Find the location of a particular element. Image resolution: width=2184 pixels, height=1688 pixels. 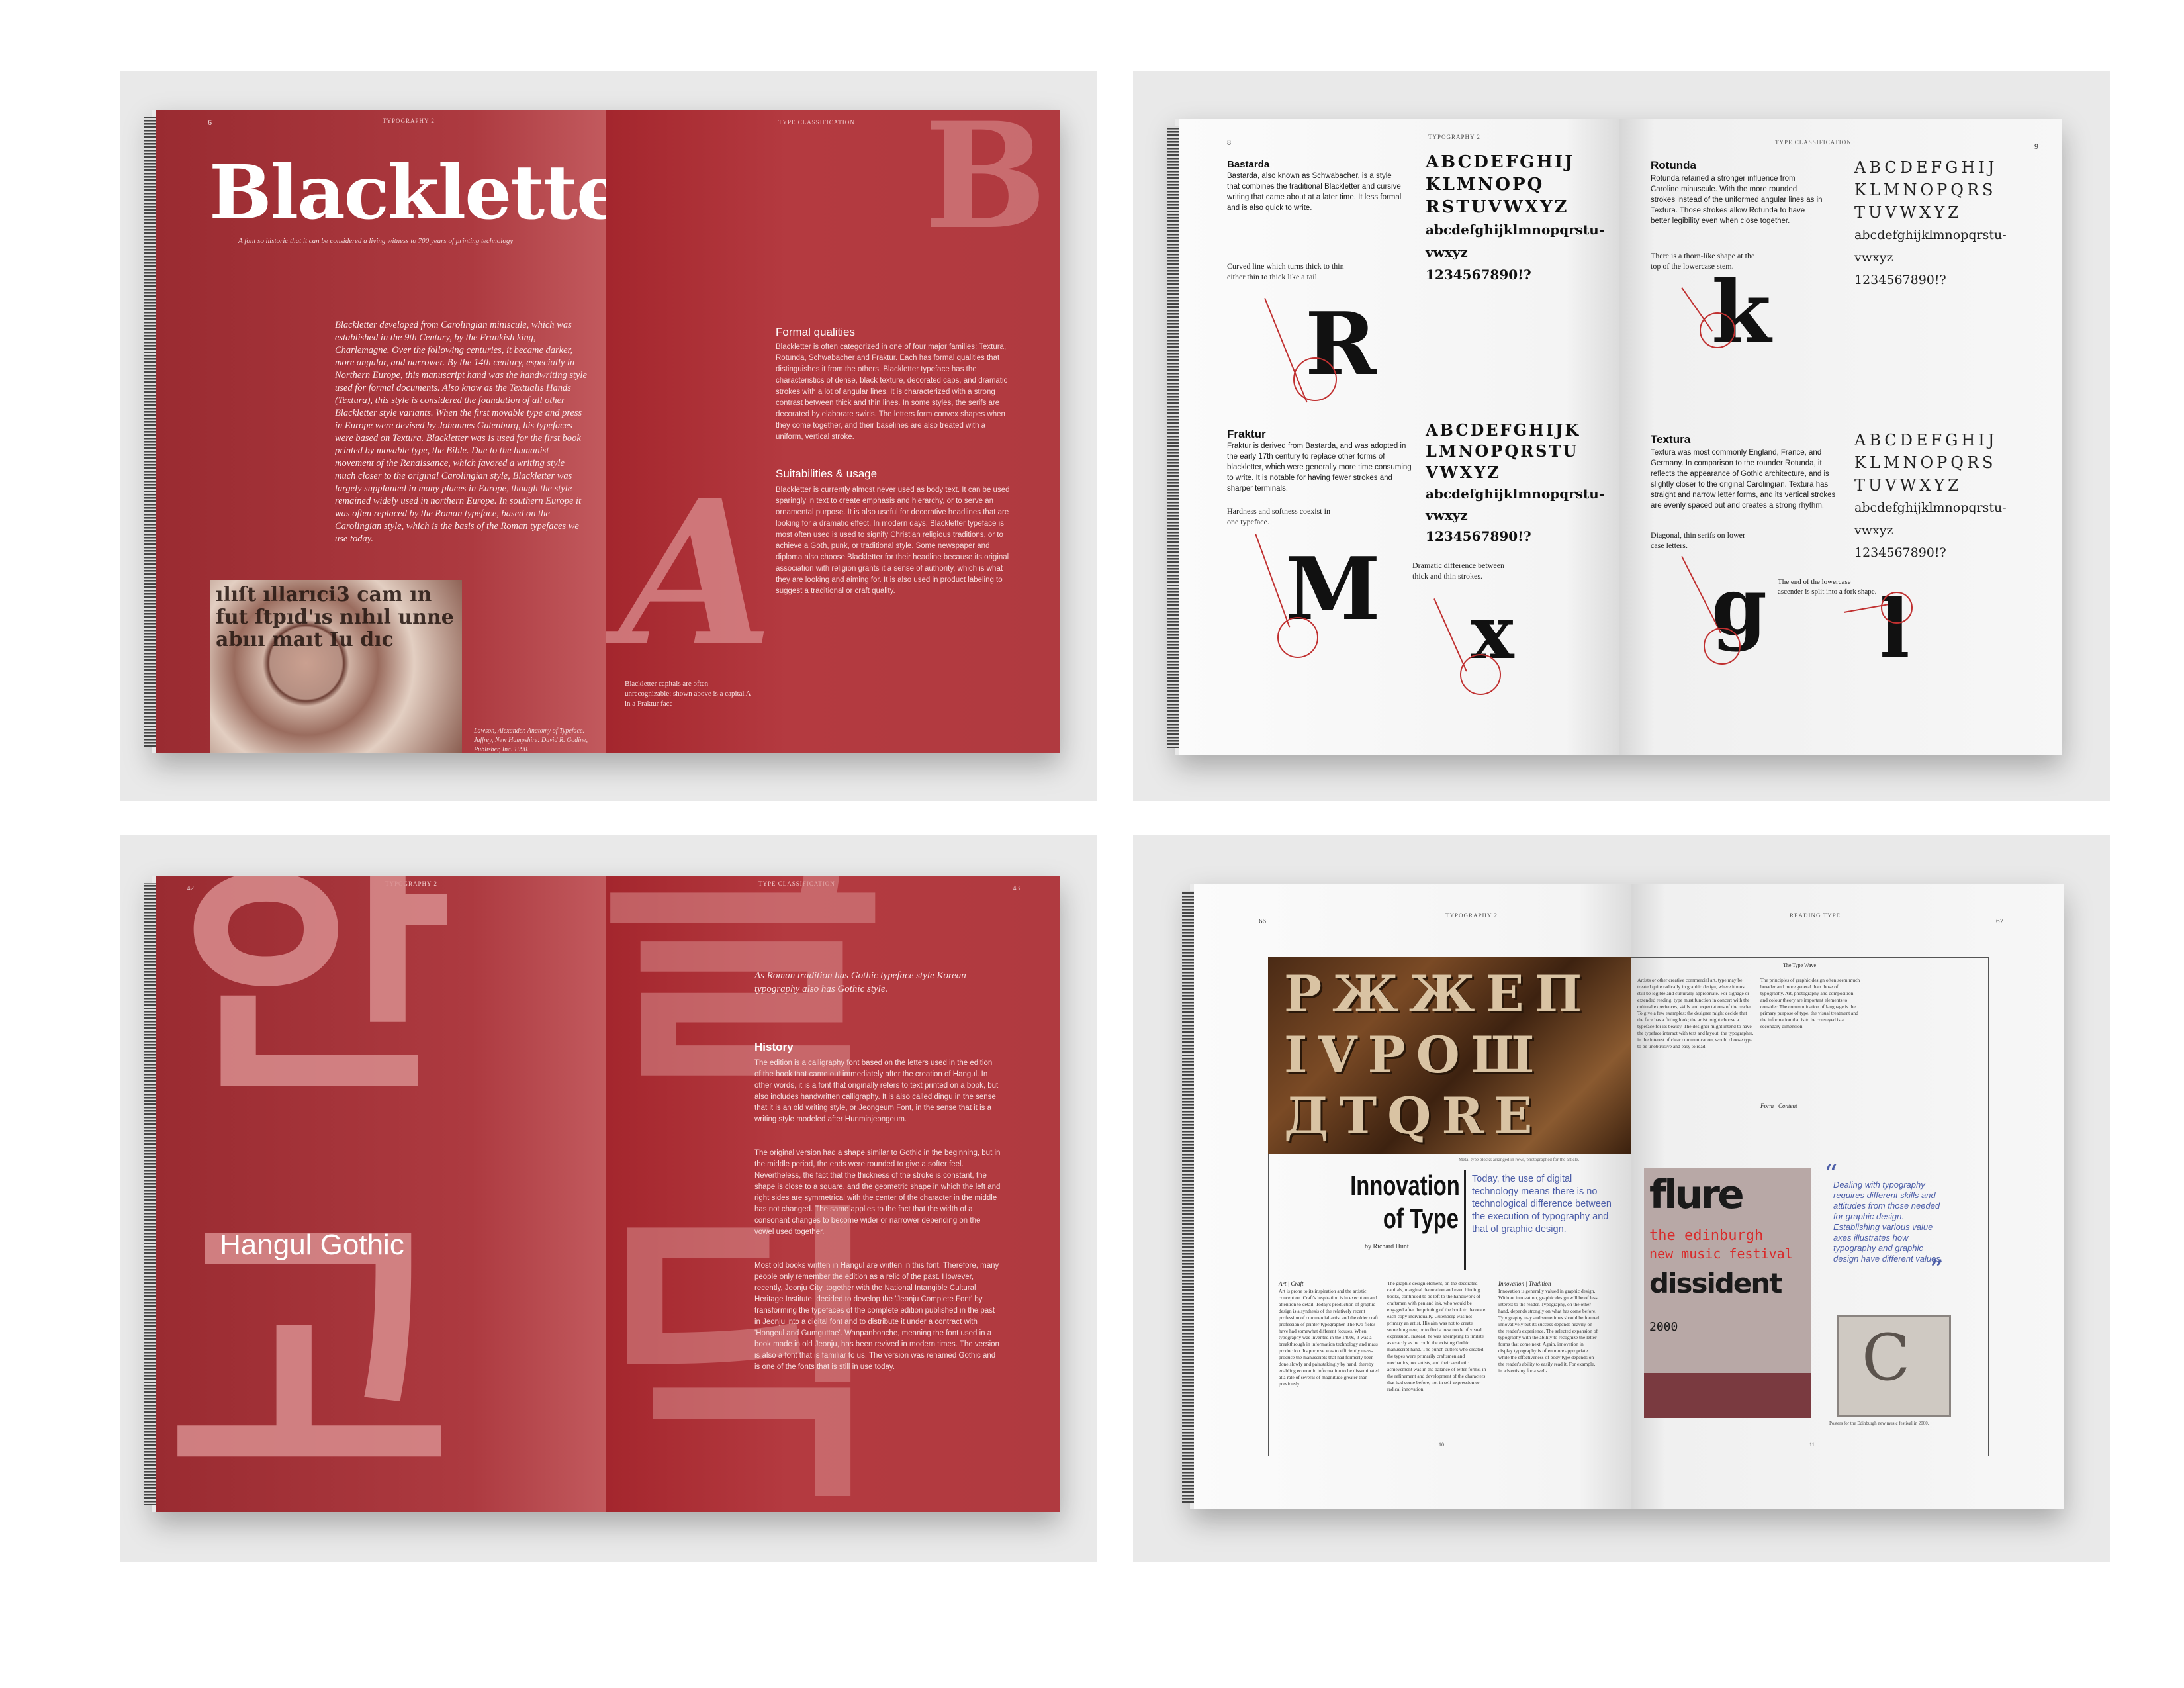

manuscript-thumbnail: C is located at coordinates (1894, 1366).